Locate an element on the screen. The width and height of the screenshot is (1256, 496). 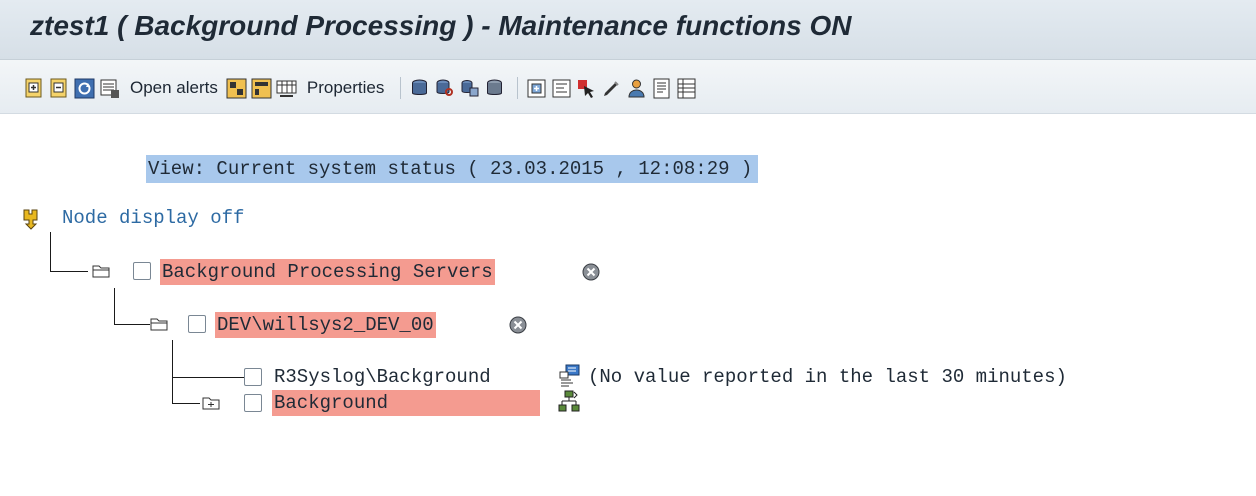
database-search-icon is located at coordinates (444, 88).